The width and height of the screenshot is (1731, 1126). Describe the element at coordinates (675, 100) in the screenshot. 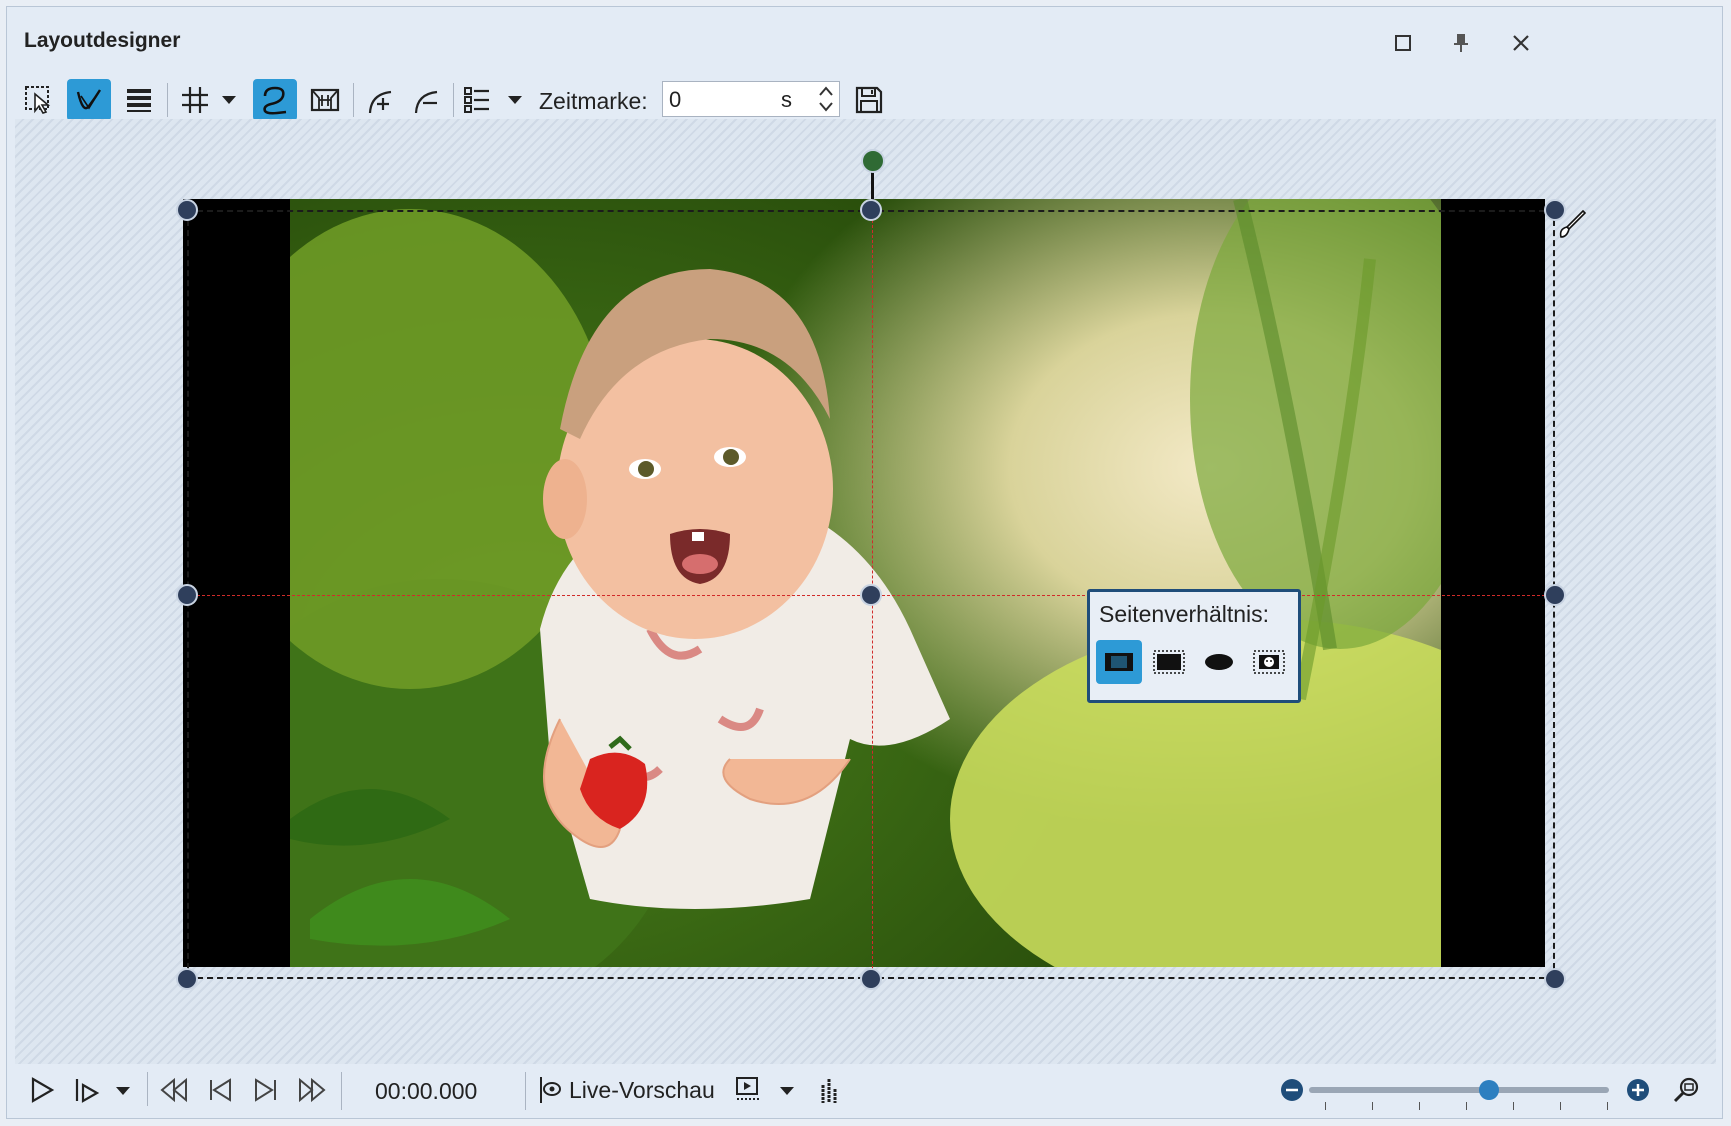

I see `timemark-value: 0` at that location.